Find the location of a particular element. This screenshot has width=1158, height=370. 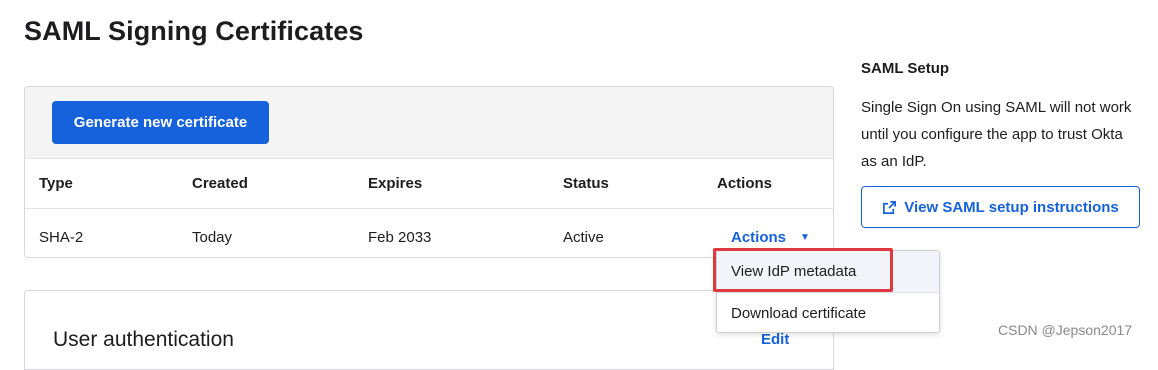

actions-dropdown-toggle: Actions ▼ is located at coordinates (770, 237).